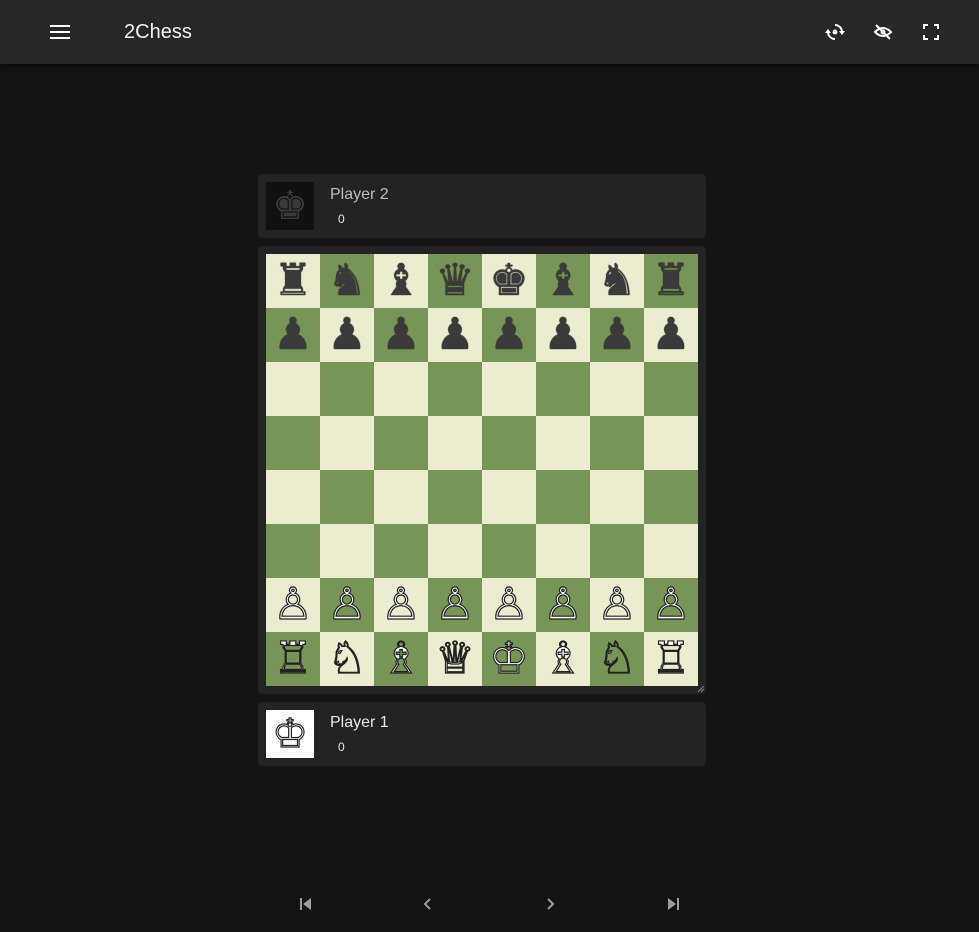 Image resolution: width=979 pixels, height=932 pixels. Describe the element at coordinates (293, 443) in the screenshot. I see `square-a5` at that location.